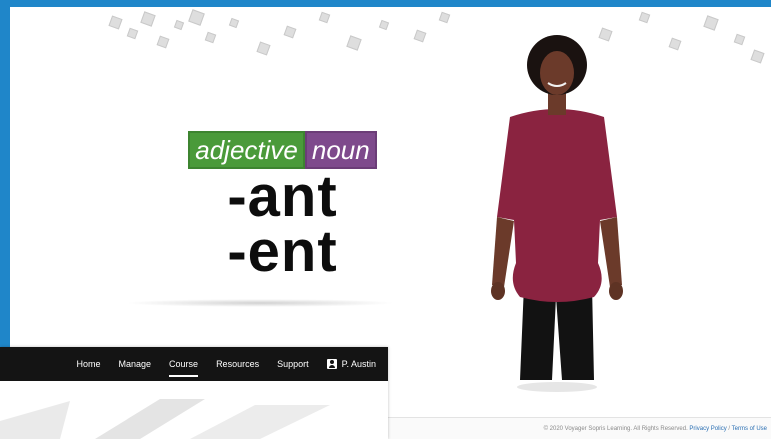  I want to click on floor-shadow, so click(260, 303).